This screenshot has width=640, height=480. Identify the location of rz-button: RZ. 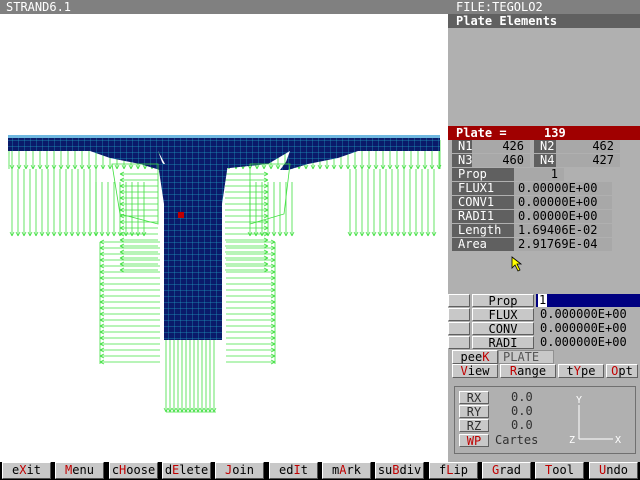
(474, 426).